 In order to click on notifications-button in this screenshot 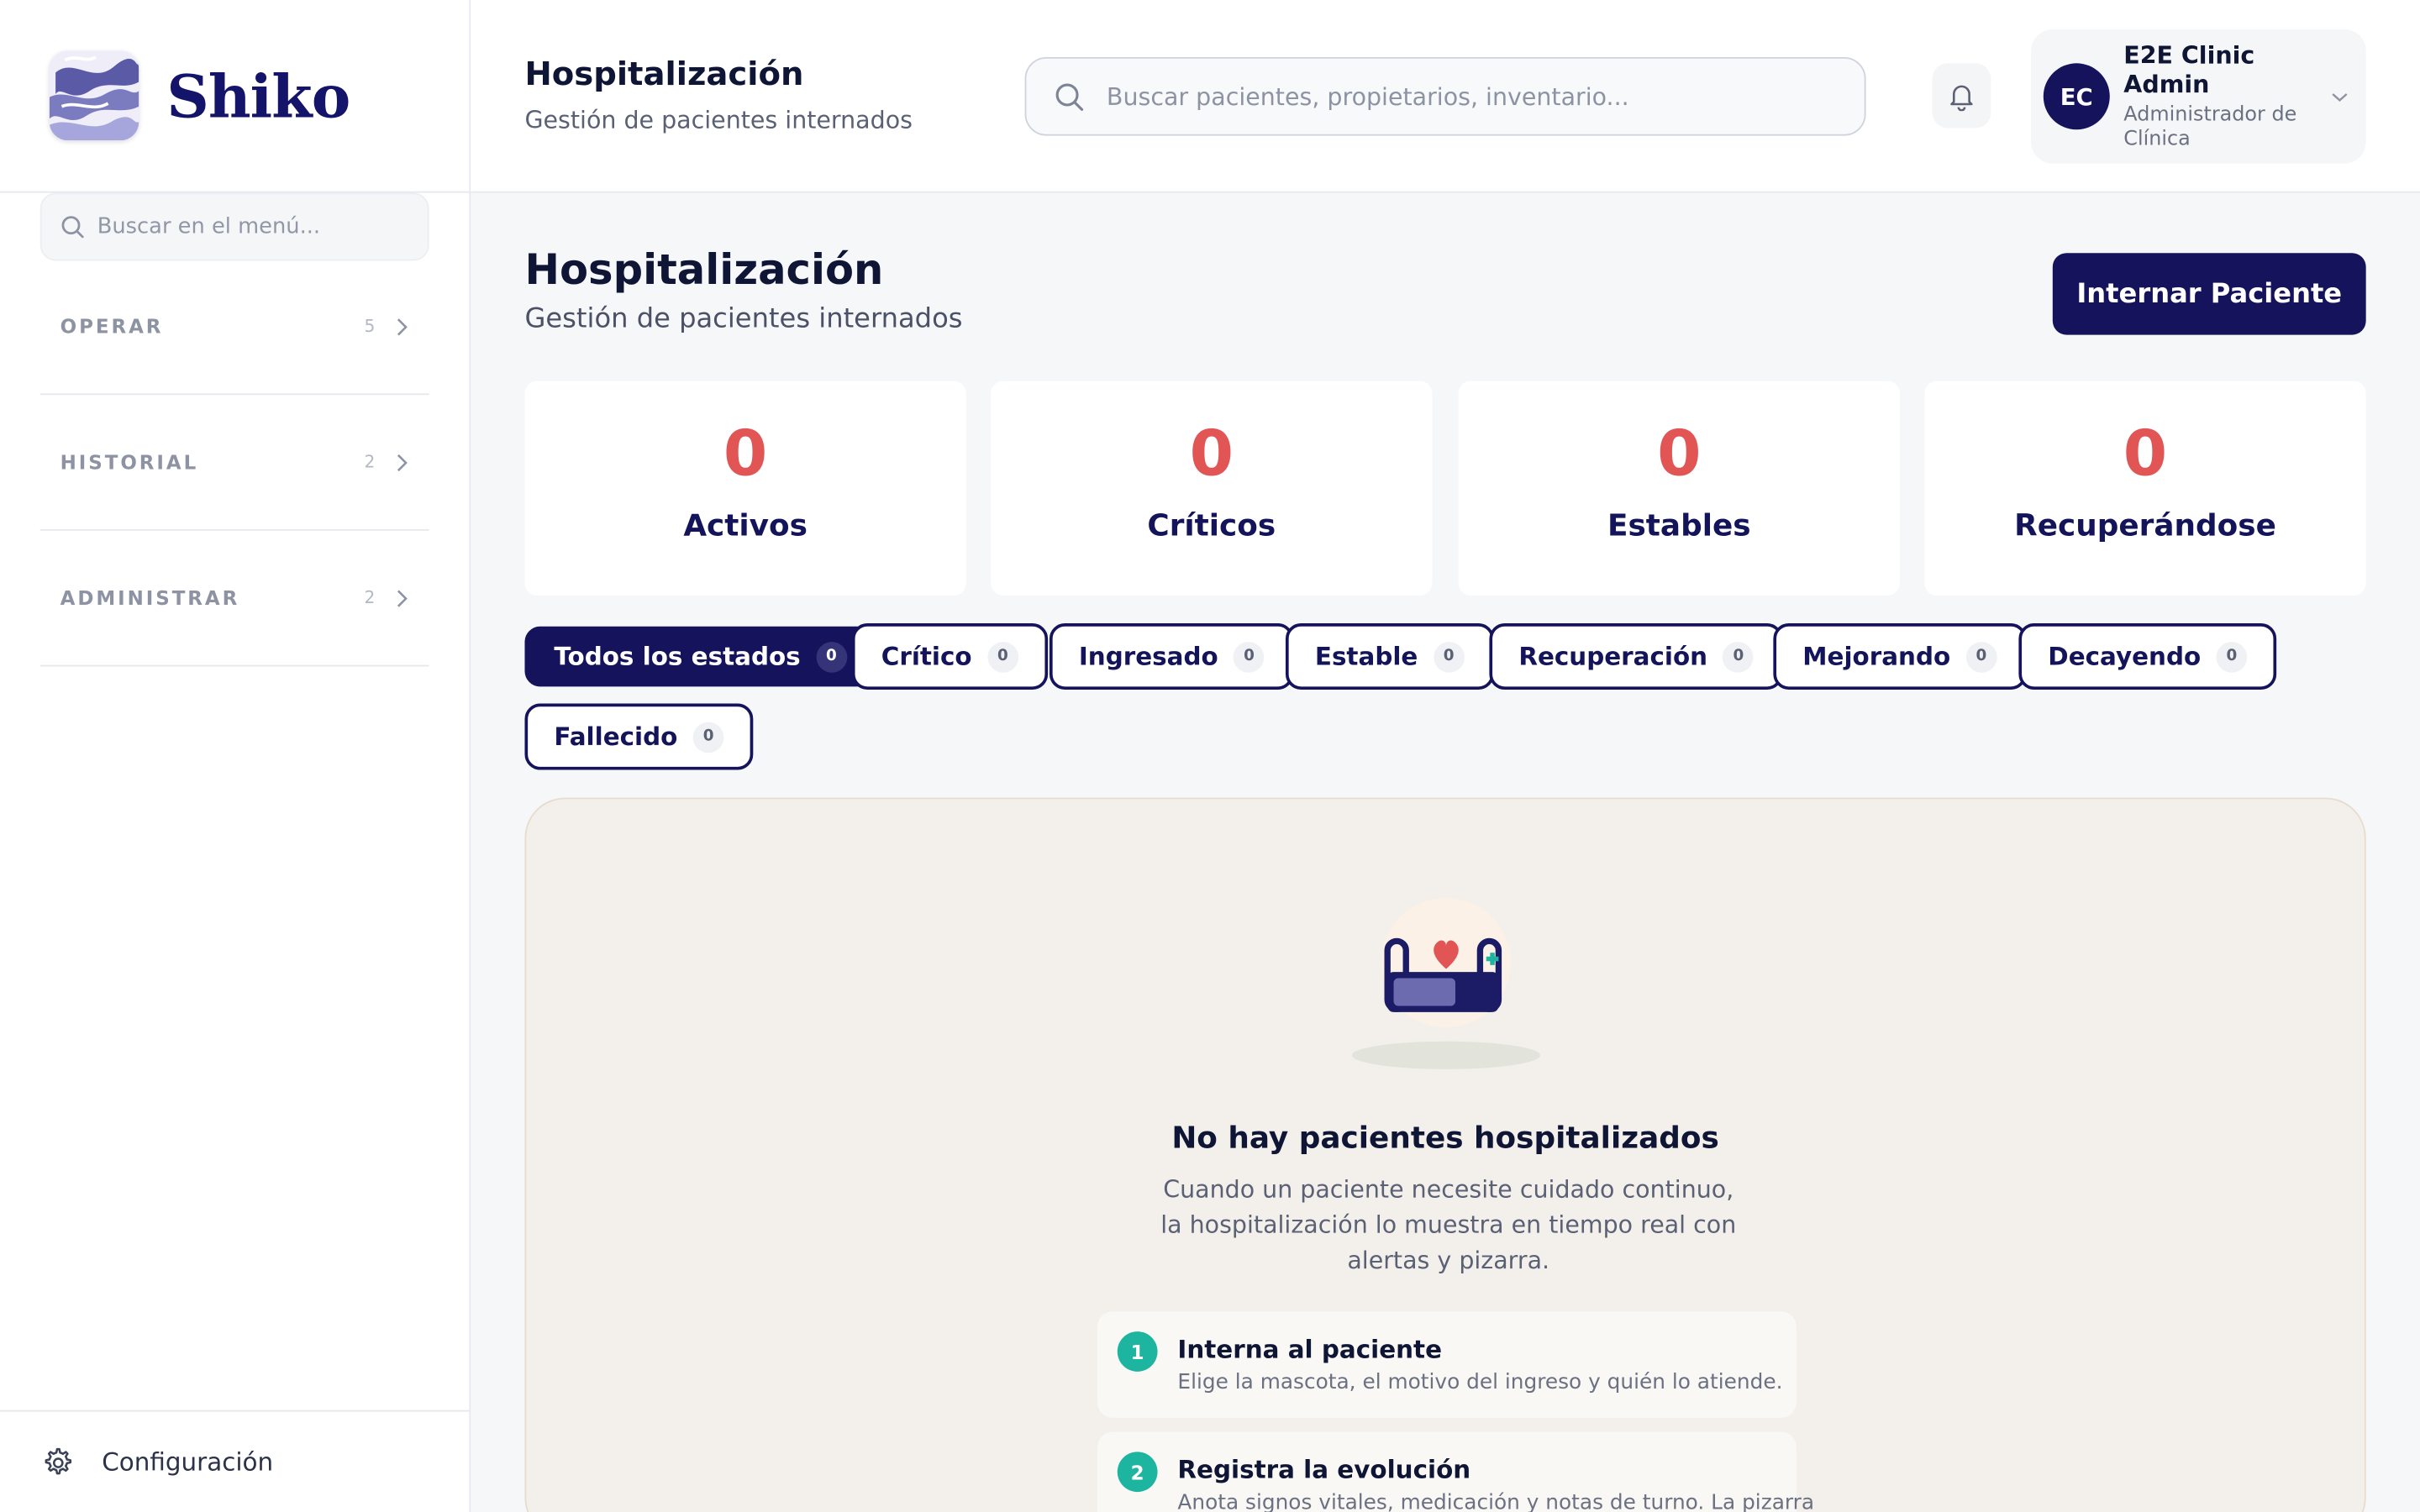, I will do `click(1962, 96)`.